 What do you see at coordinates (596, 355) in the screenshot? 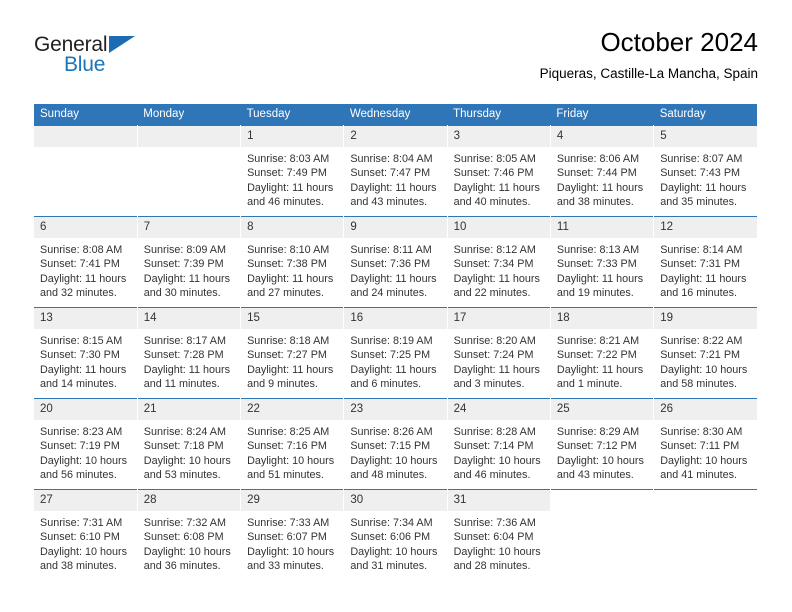
I see `sunset-text: Sunset: 7:22 PM` at bounding box center [596, 355].